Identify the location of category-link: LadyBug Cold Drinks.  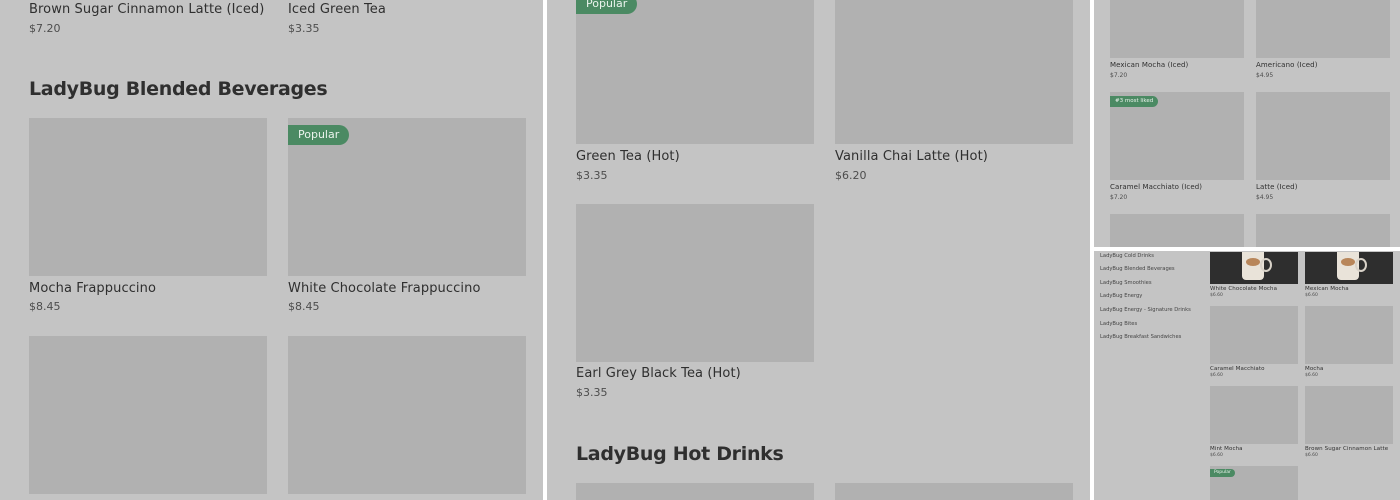
(1127, 256).